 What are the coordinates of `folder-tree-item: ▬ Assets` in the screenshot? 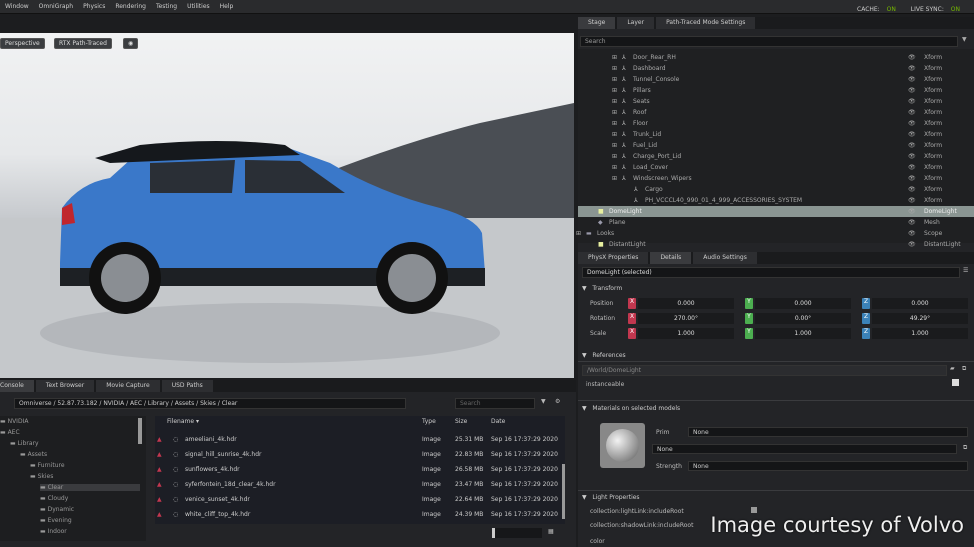 It's located at (33, 454).